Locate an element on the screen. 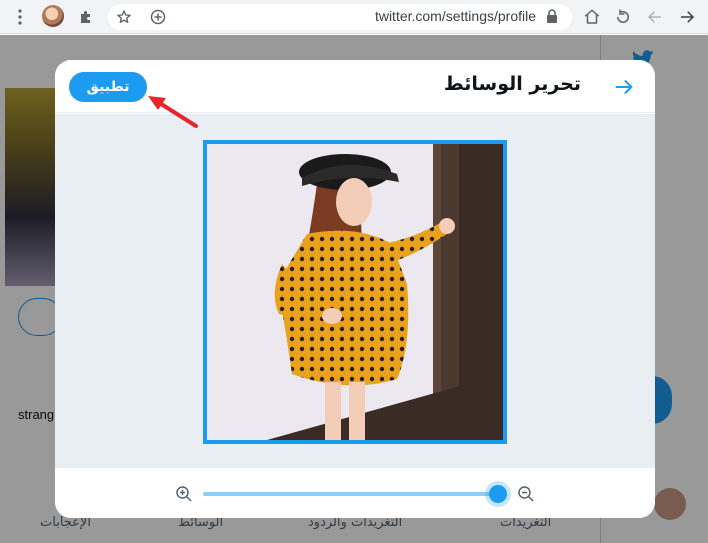  extension-avatar-icon is located at coordinates (53, 16).